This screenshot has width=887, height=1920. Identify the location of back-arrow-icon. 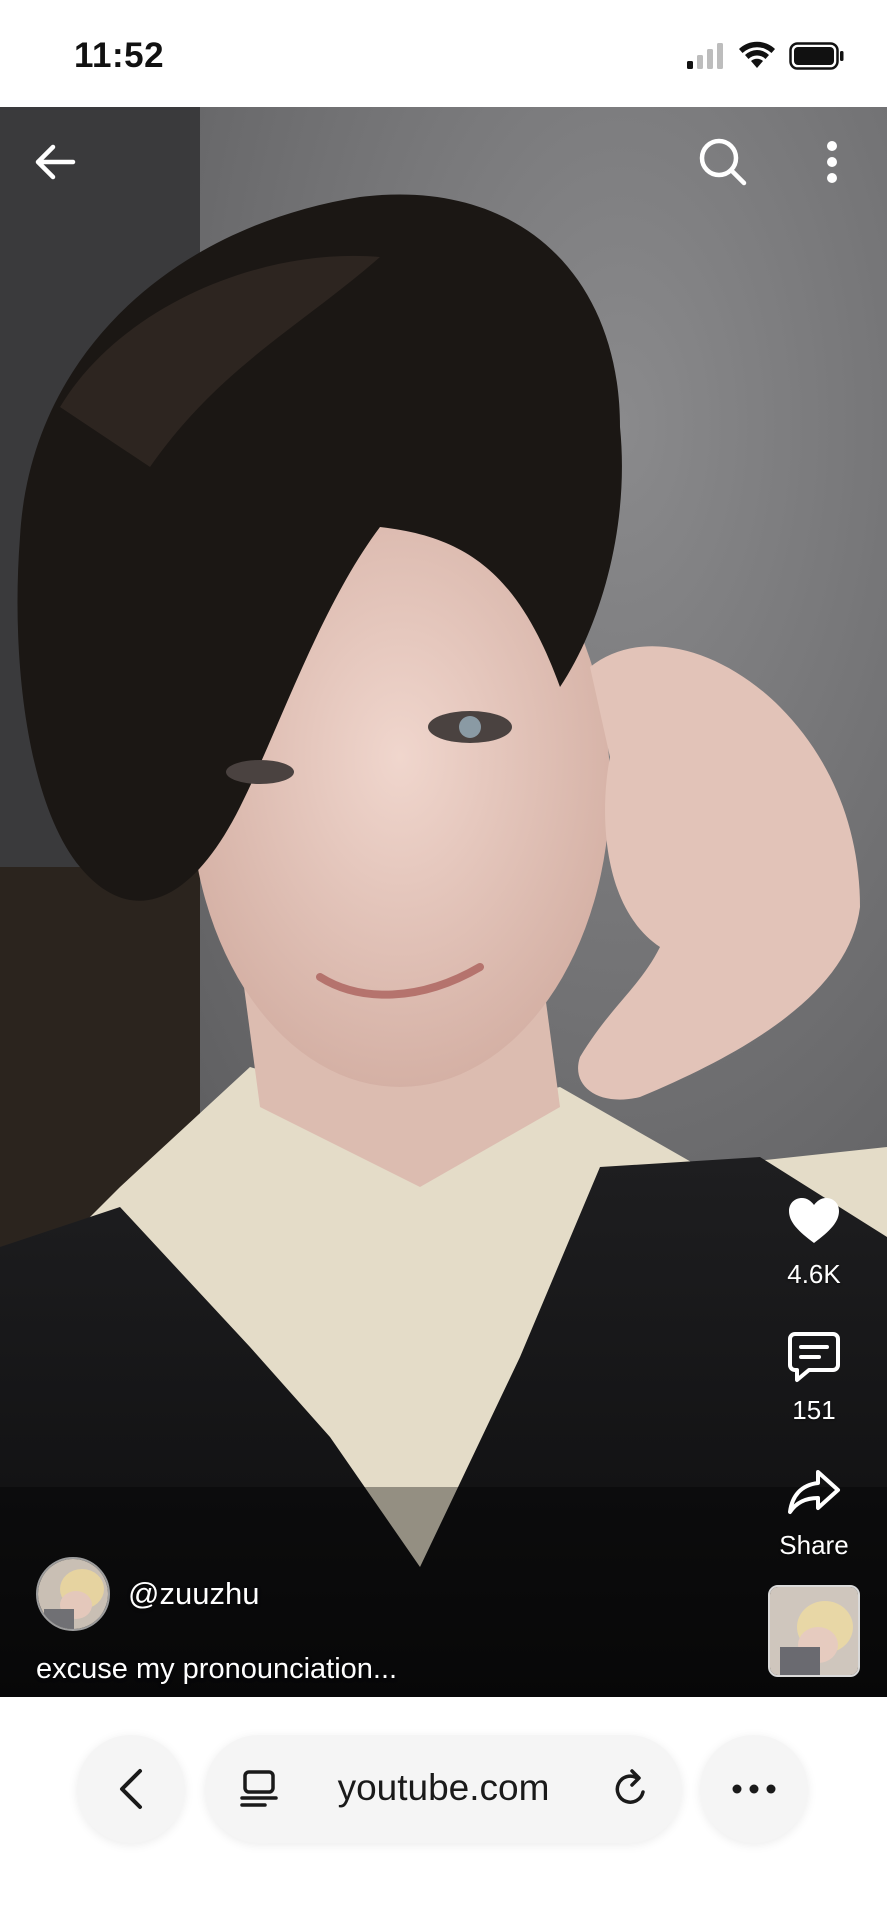
(55, 162).